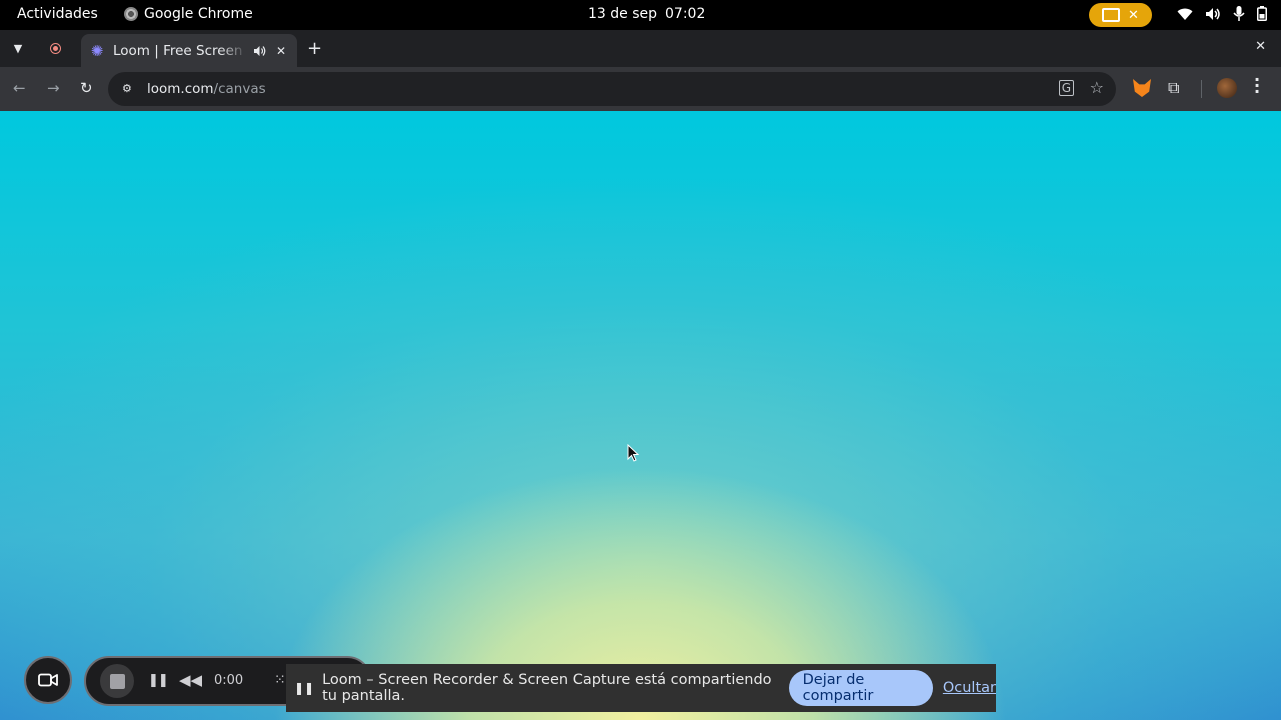 The image size is (1281, 720). What do you see at coordinates (1142, 88) in the screenshot?
I see `metamask-icon` at bounding box center [1142, 88].